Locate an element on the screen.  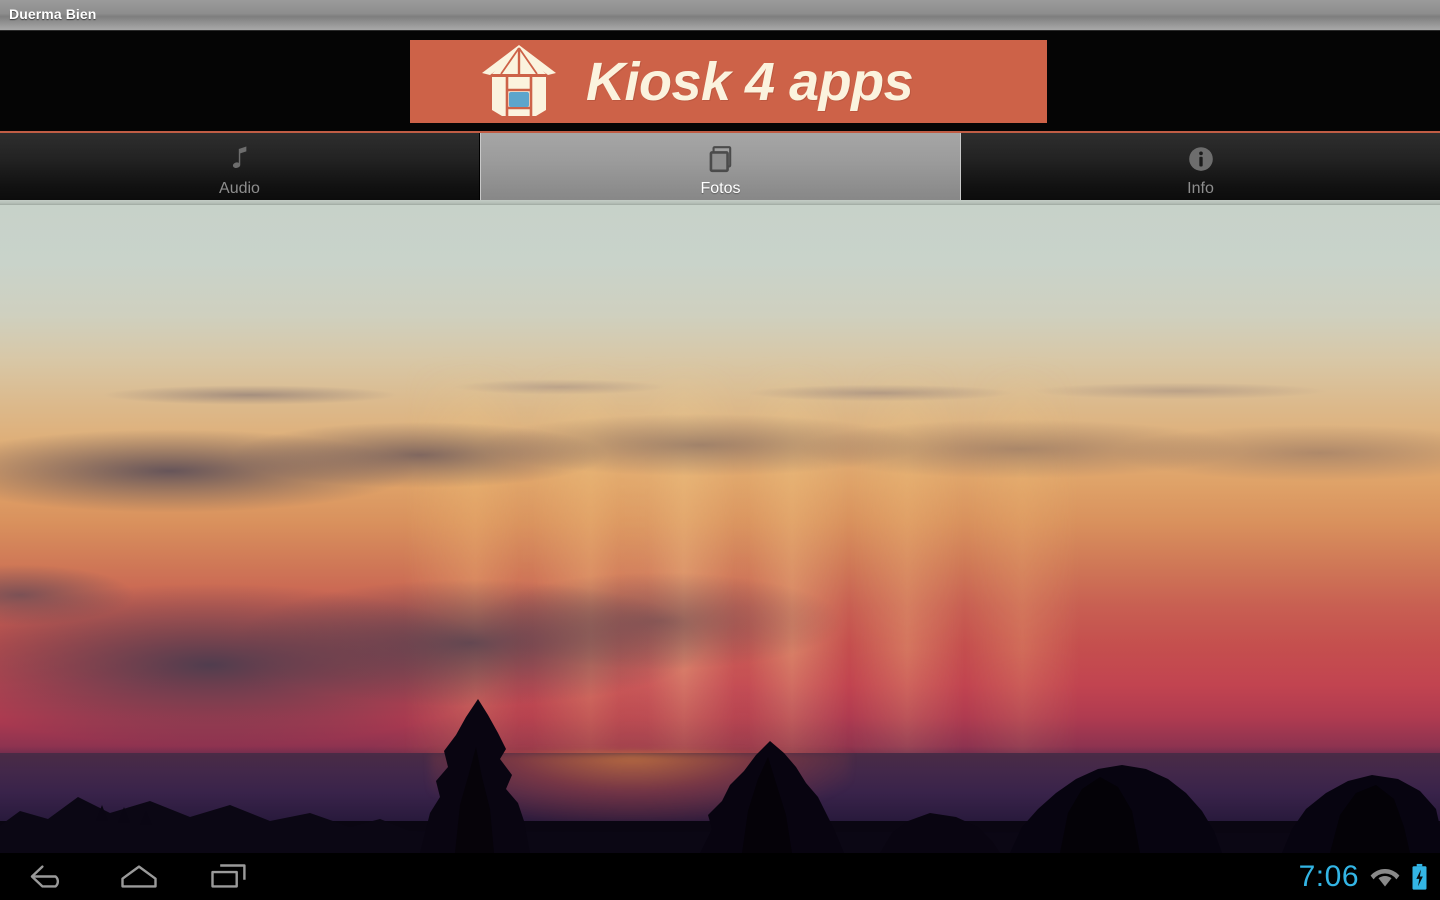
status-area: 7:06 is located at coordinates (1365, 876).